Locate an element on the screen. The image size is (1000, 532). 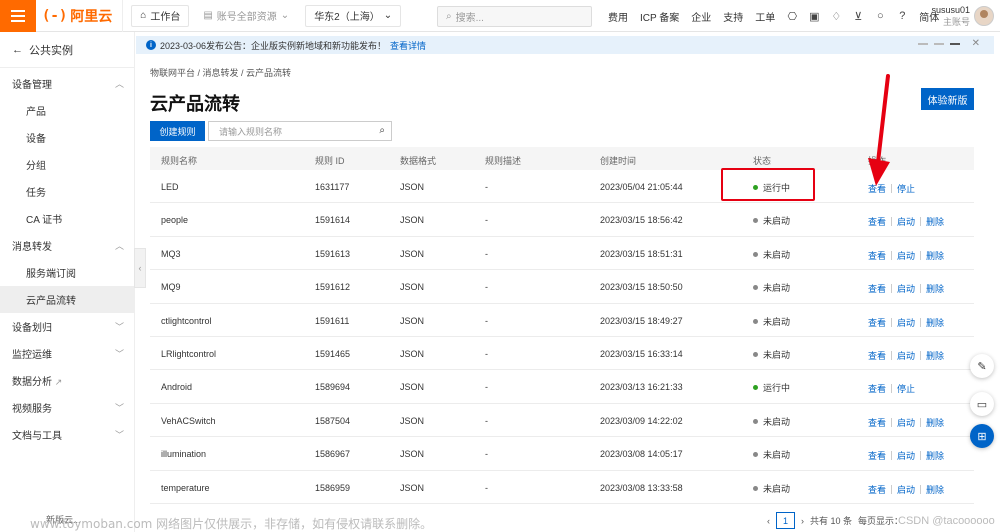
sidebar-item-group: 分组 is located at coordinates (67, 164).